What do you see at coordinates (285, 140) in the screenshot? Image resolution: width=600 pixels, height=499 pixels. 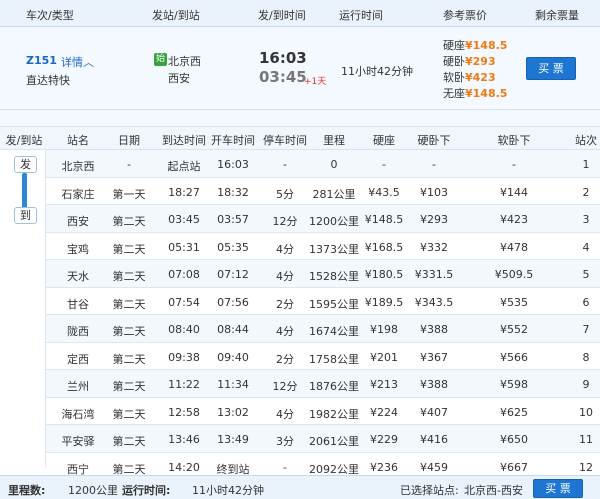 I see `th-stop-time: 停车时间` at bounding box center [285, 140].